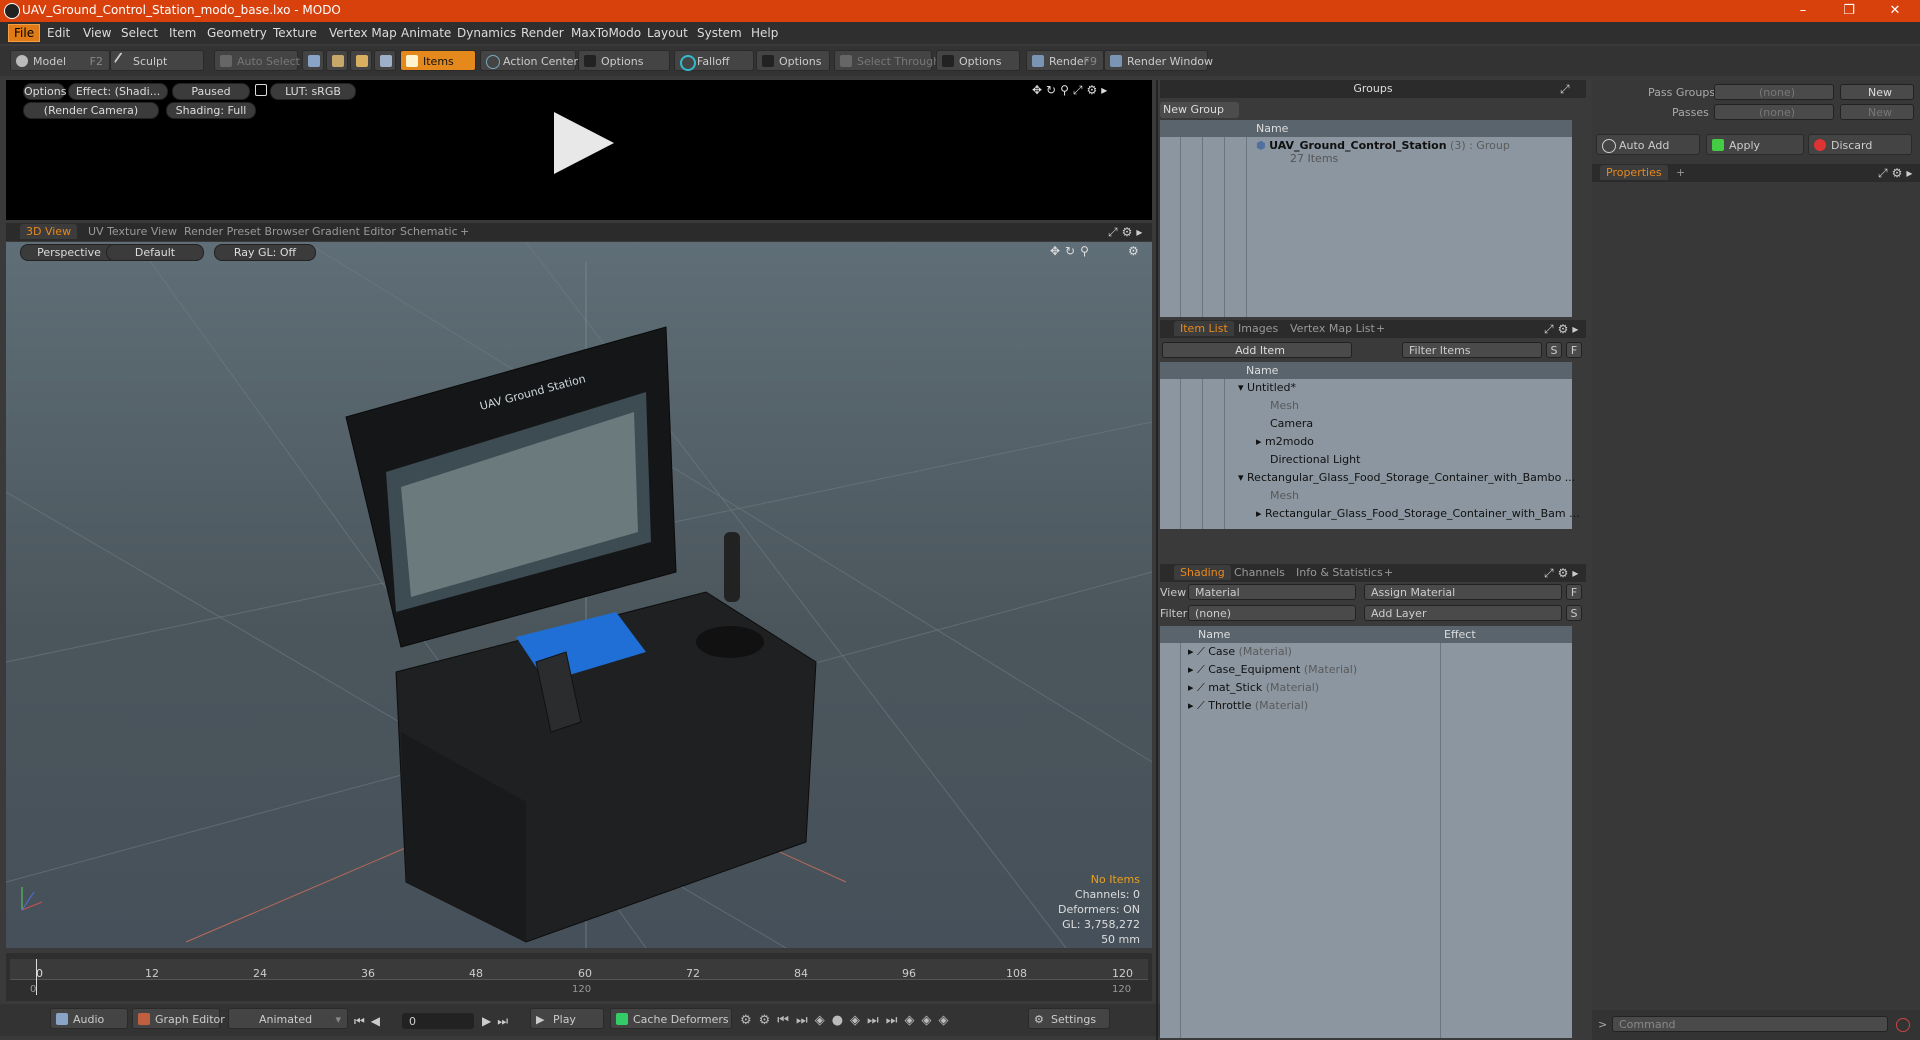  What do you see at coordinates (567, 1018) in the screenshot?
I see `play-button: ▶ Play` at bounding box center [567, 1018].